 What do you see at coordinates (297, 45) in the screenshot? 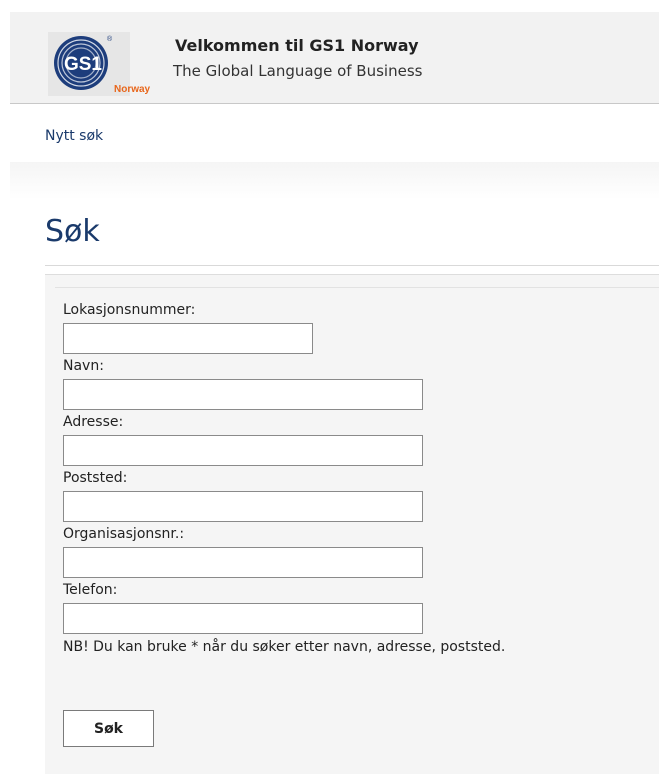
I see `header-title: Velkommen til GS1 Norway` at bounding box center [297, 45].